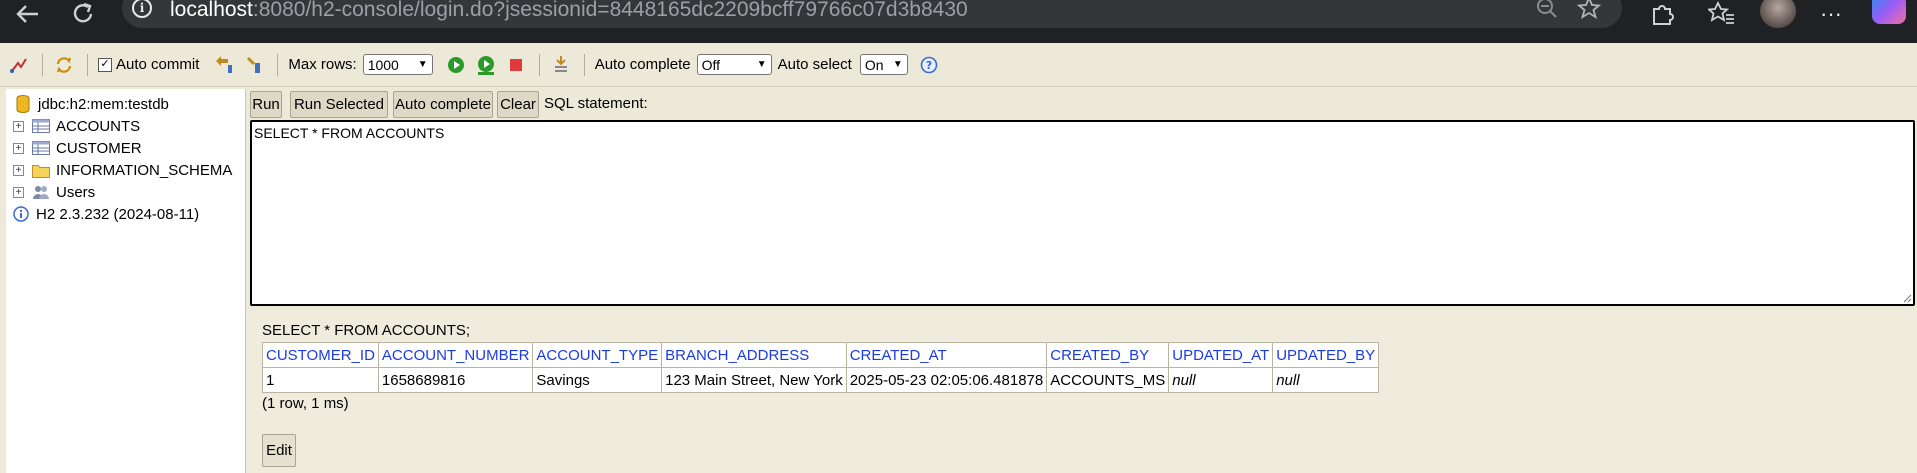  Describe the element at coordinates (118, 214) in the screenshot. I see `version-text: H2 2.3.232 (2024-08-11)` at that location.